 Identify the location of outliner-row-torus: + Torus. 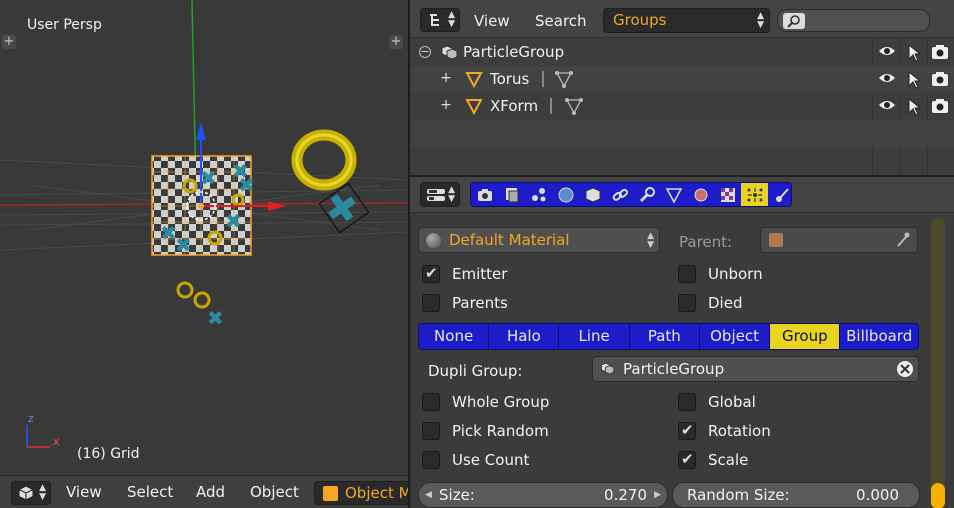
(682, 79).